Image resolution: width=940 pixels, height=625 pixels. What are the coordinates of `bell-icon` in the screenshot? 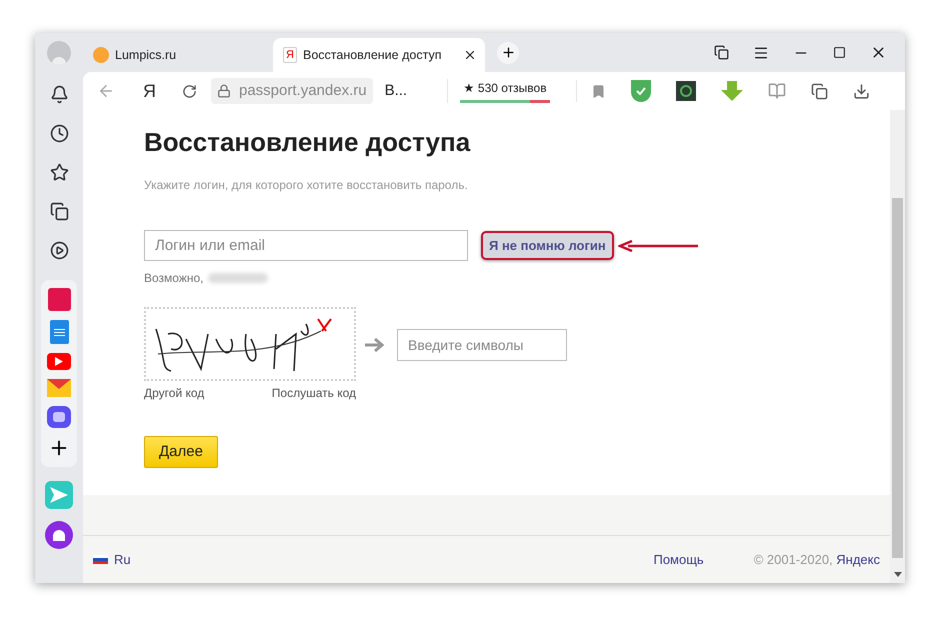 It's located at (59, 94).